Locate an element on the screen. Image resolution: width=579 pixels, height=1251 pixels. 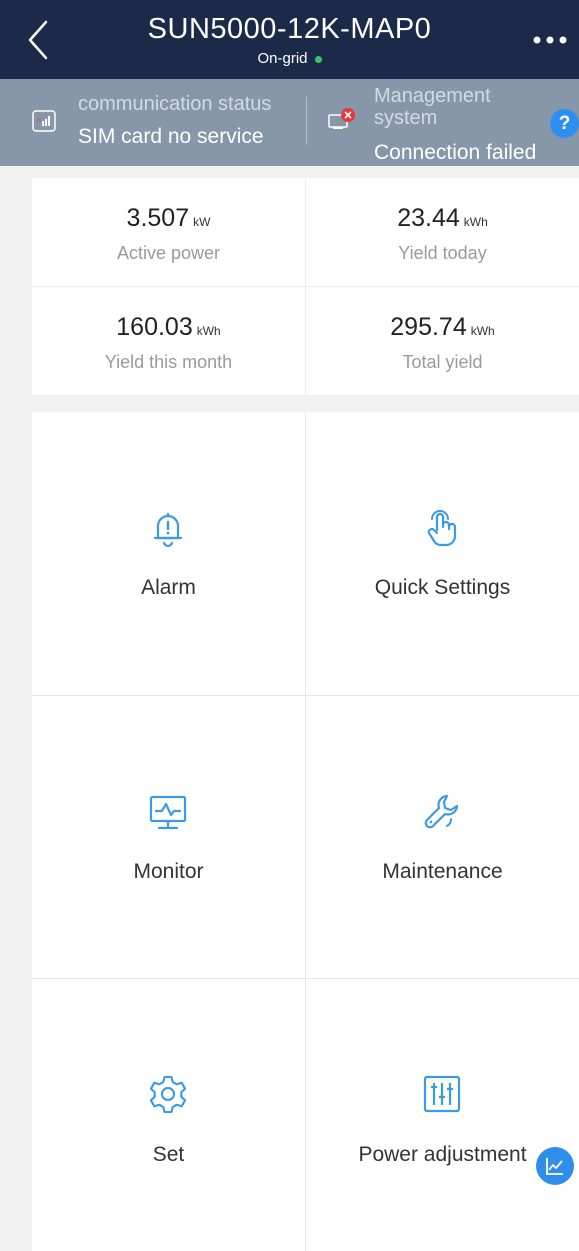
stat-label: Yield today is located at coordinates (442, 253).